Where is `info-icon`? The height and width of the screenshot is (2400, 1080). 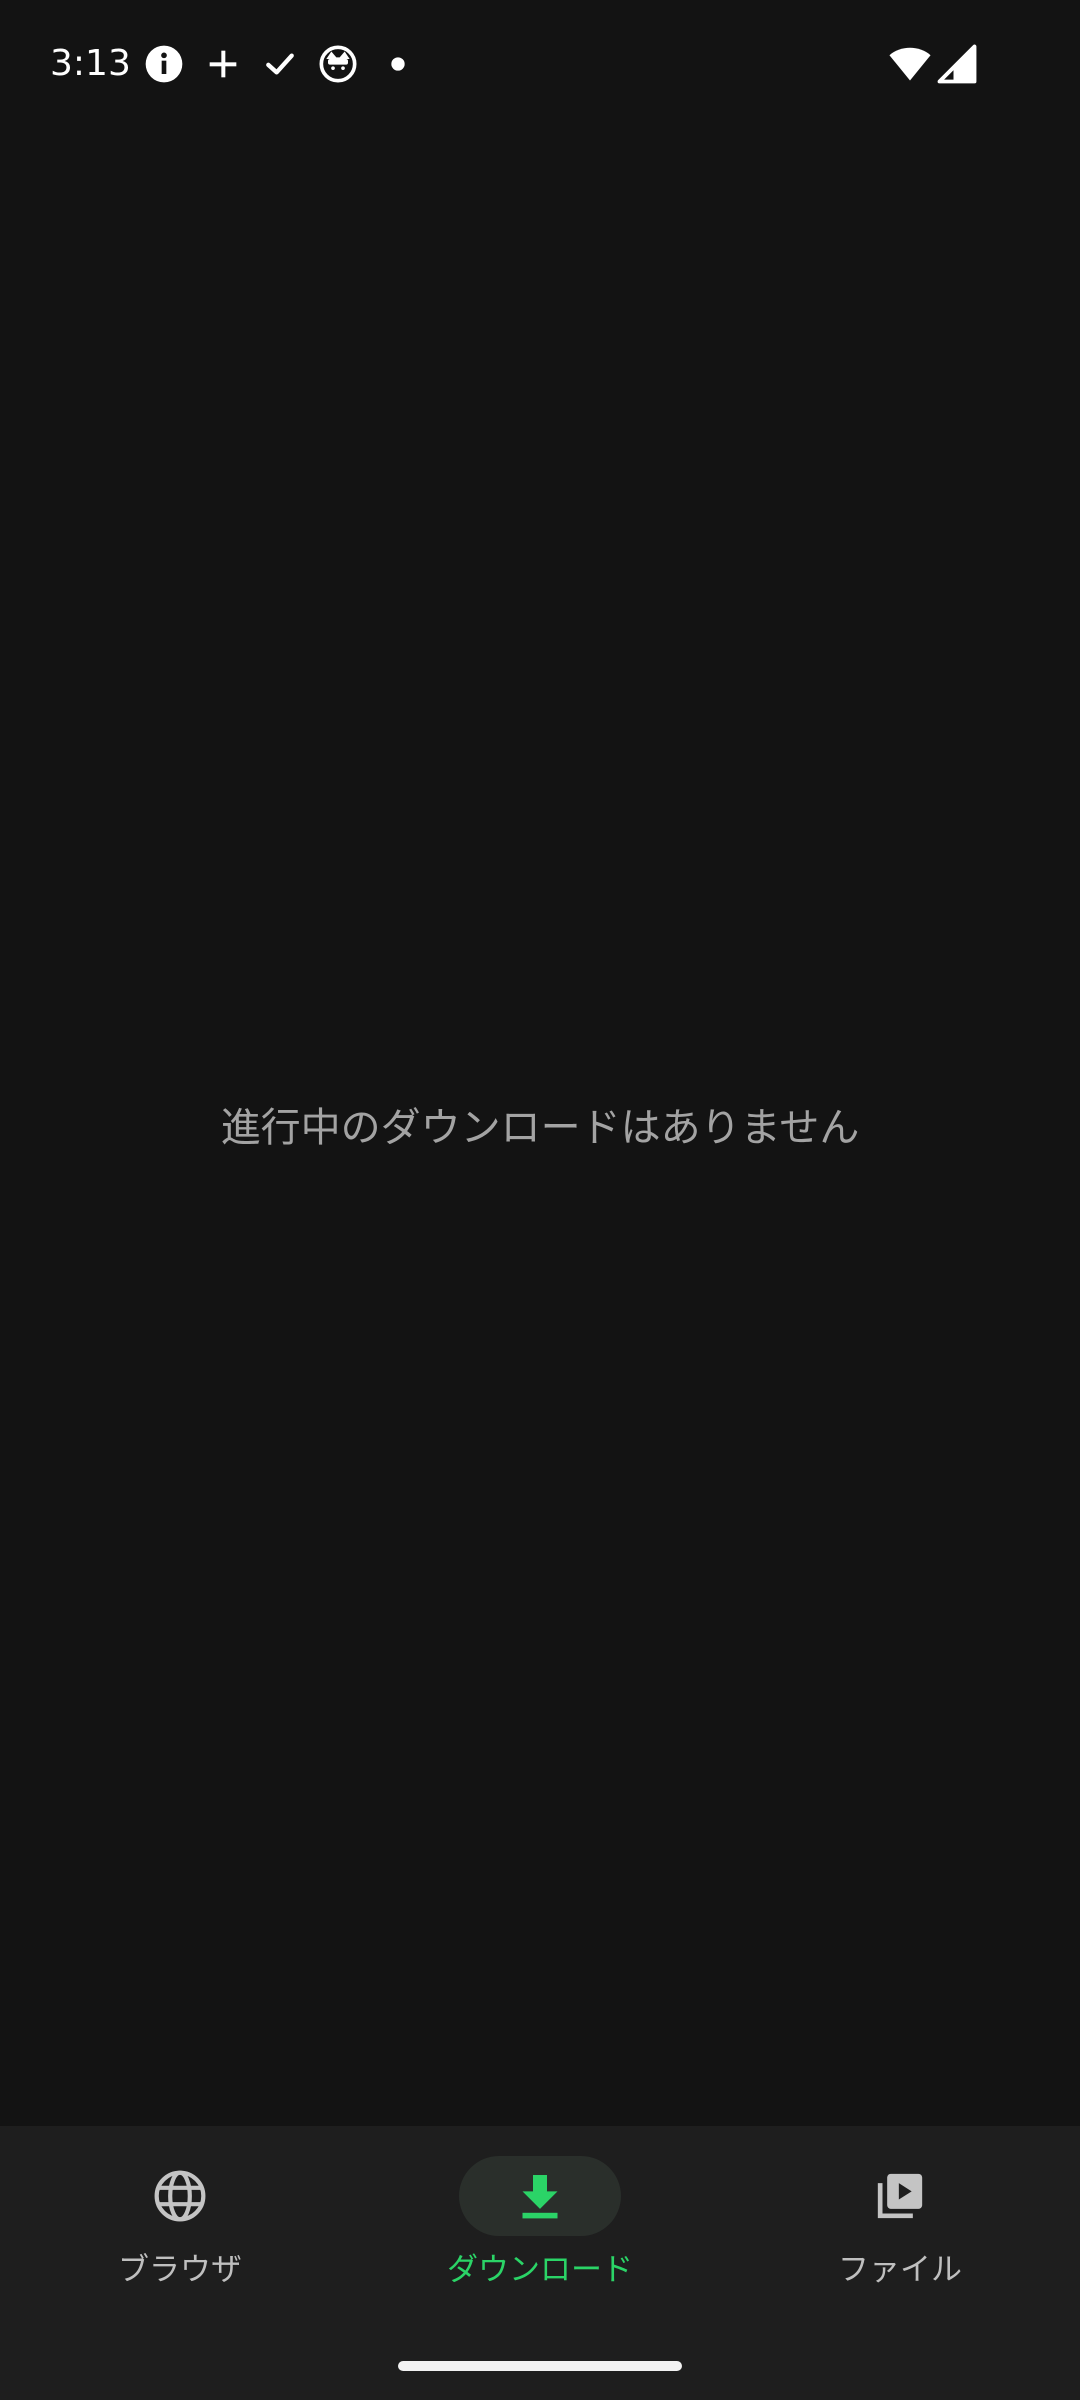 info-icon is located at coordinates (164, 64).